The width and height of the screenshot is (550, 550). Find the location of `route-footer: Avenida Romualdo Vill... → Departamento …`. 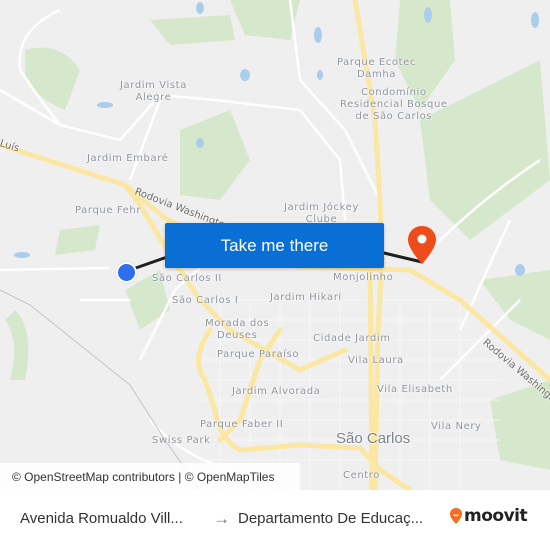

route-footer: Avenida Romualdo Vill... → Departamento … is located at coordinates (275, 520).